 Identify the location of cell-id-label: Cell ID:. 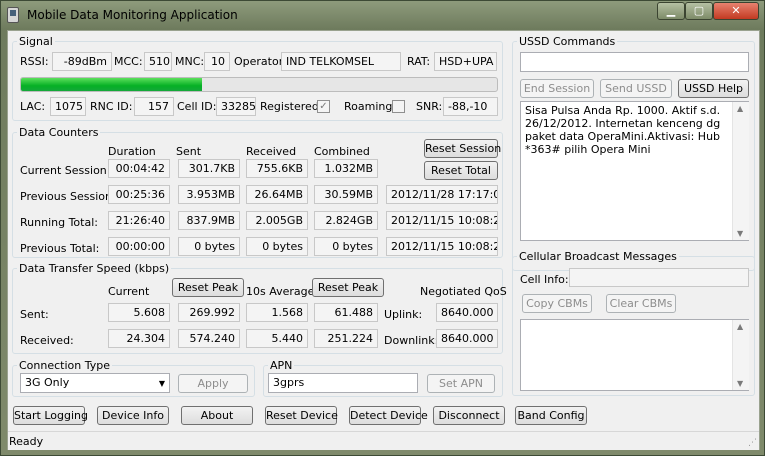
(197, 106).